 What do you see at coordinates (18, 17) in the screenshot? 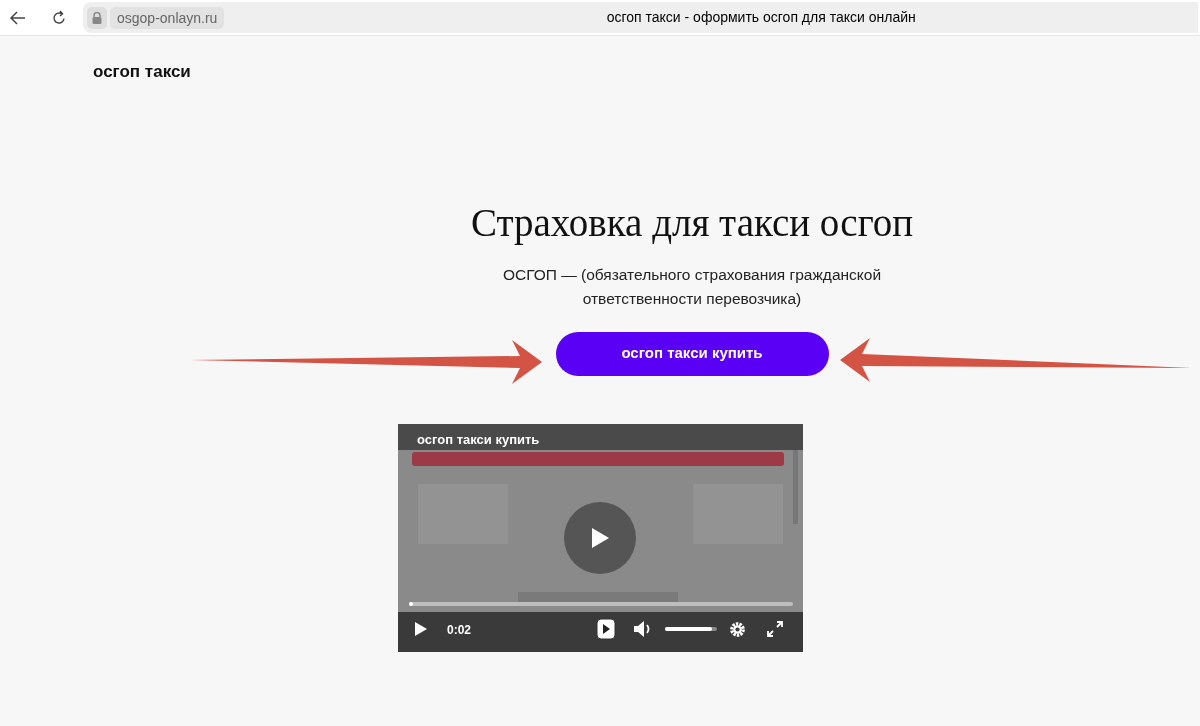
I see `back-icon` at bounding box center [18, 17].